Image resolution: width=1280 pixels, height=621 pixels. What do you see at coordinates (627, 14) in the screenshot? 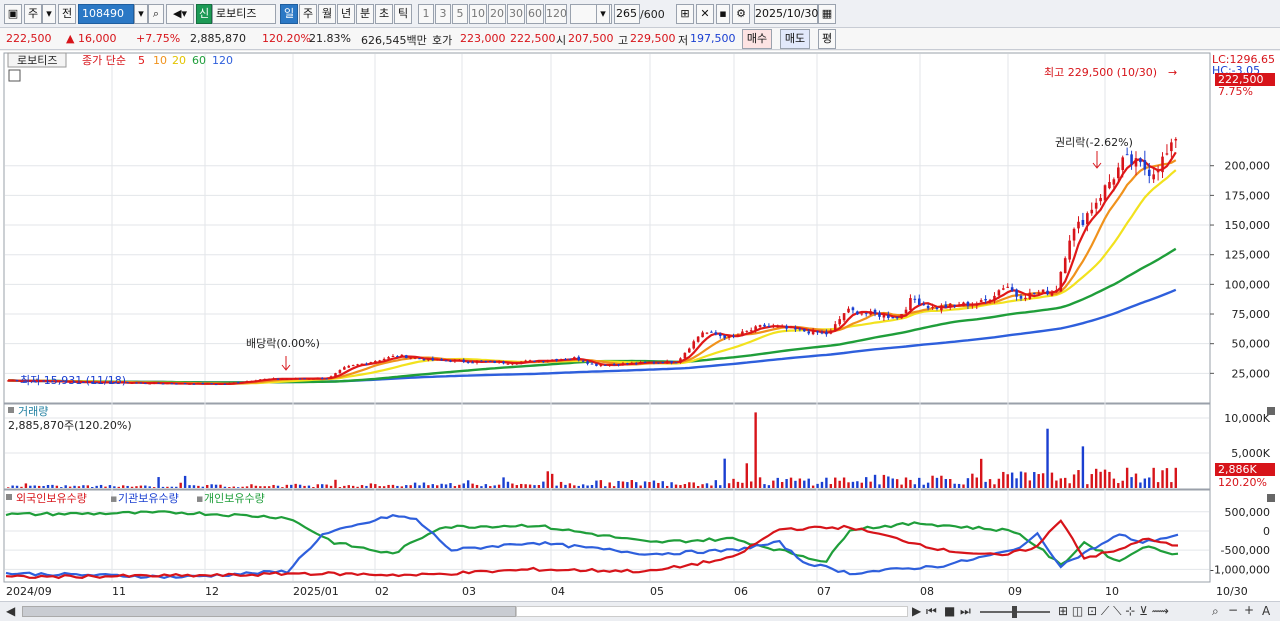
I see `count-input: 265` at bounding box center [627, 14].